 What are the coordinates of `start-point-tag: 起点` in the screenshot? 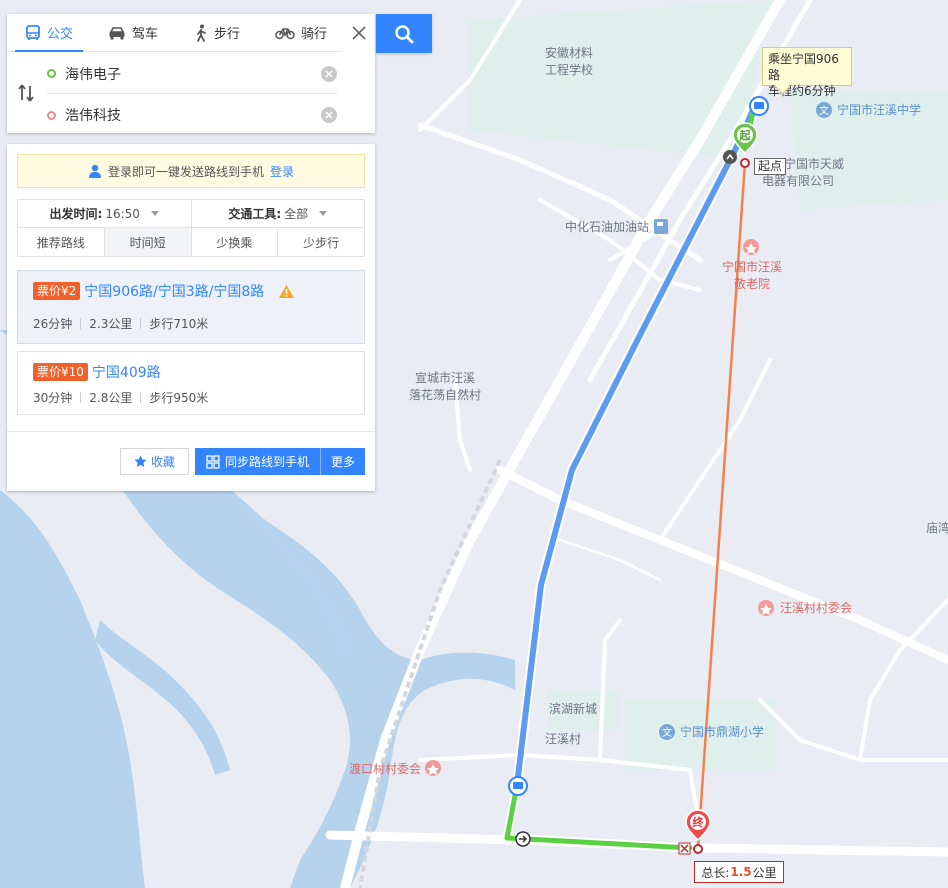 It's located at (770, 166).